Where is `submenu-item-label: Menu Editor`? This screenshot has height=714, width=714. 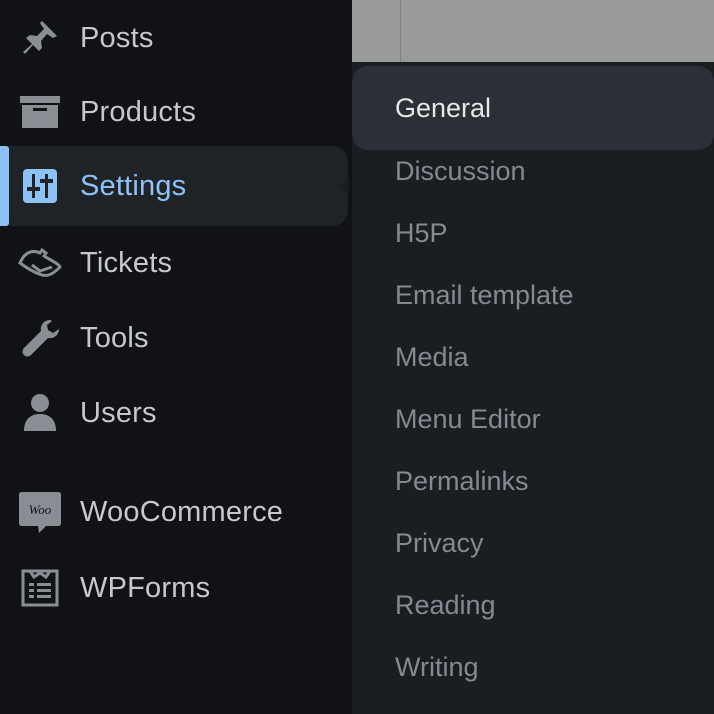 submenu-item-label: Menu Editor is located at coordinates (468, 418).